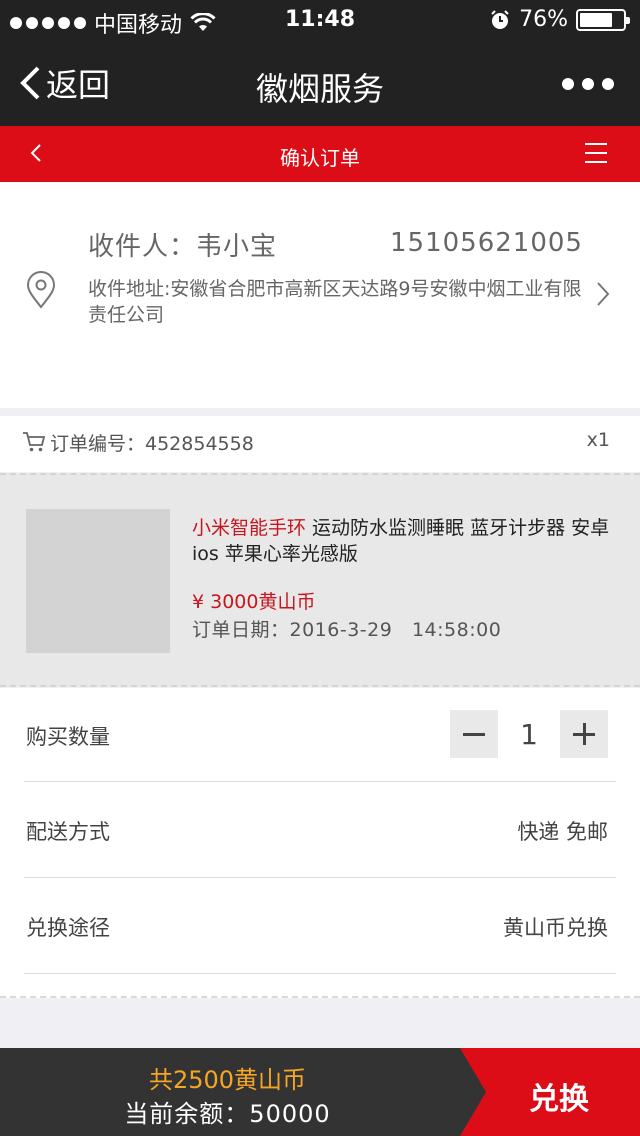 The width and height of the screenshot is (640, 1136). I want to click on sub-header-title: 确认订单, so click(320, 158).